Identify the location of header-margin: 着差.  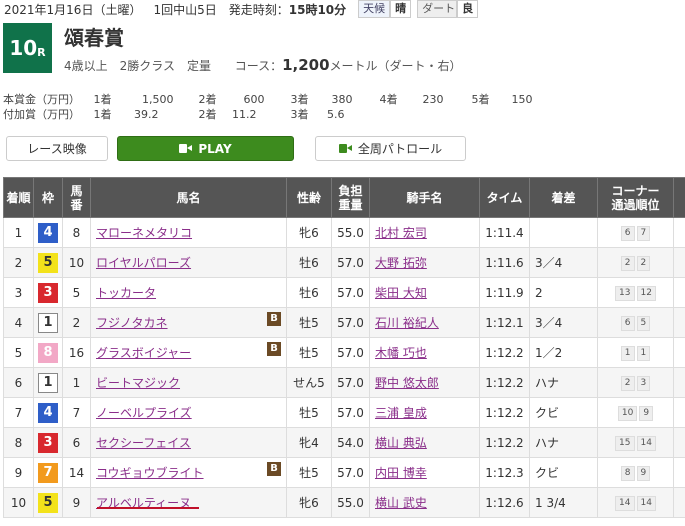
(563, 197).